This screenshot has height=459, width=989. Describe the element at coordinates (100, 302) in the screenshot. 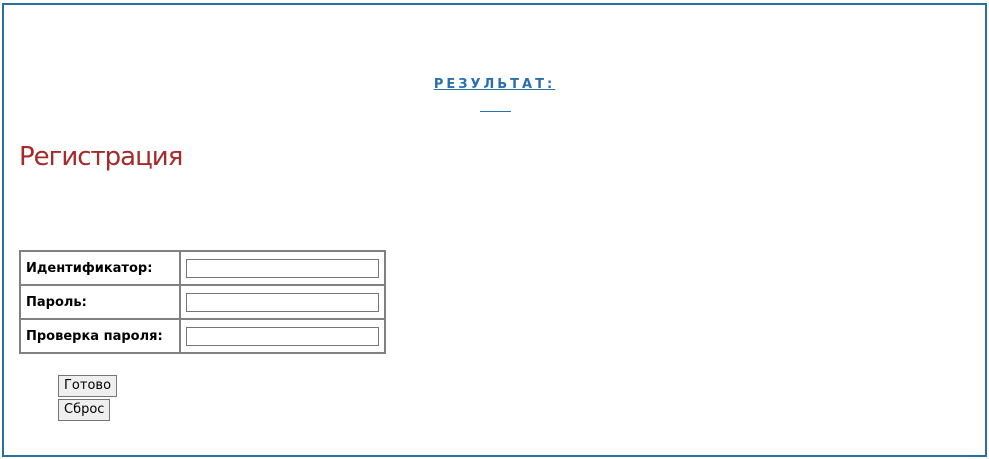

I see `password-label: Пароль:` at that location.